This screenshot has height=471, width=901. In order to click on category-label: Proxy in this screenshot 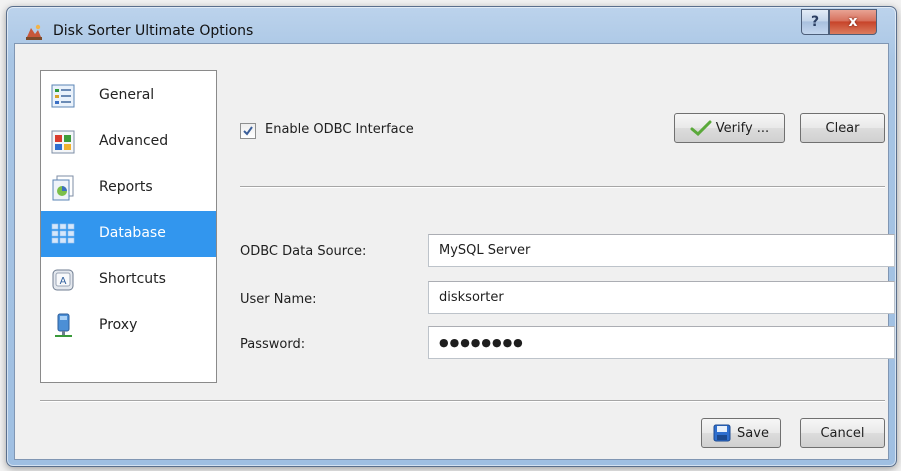, I will do `click(118, 325)`.